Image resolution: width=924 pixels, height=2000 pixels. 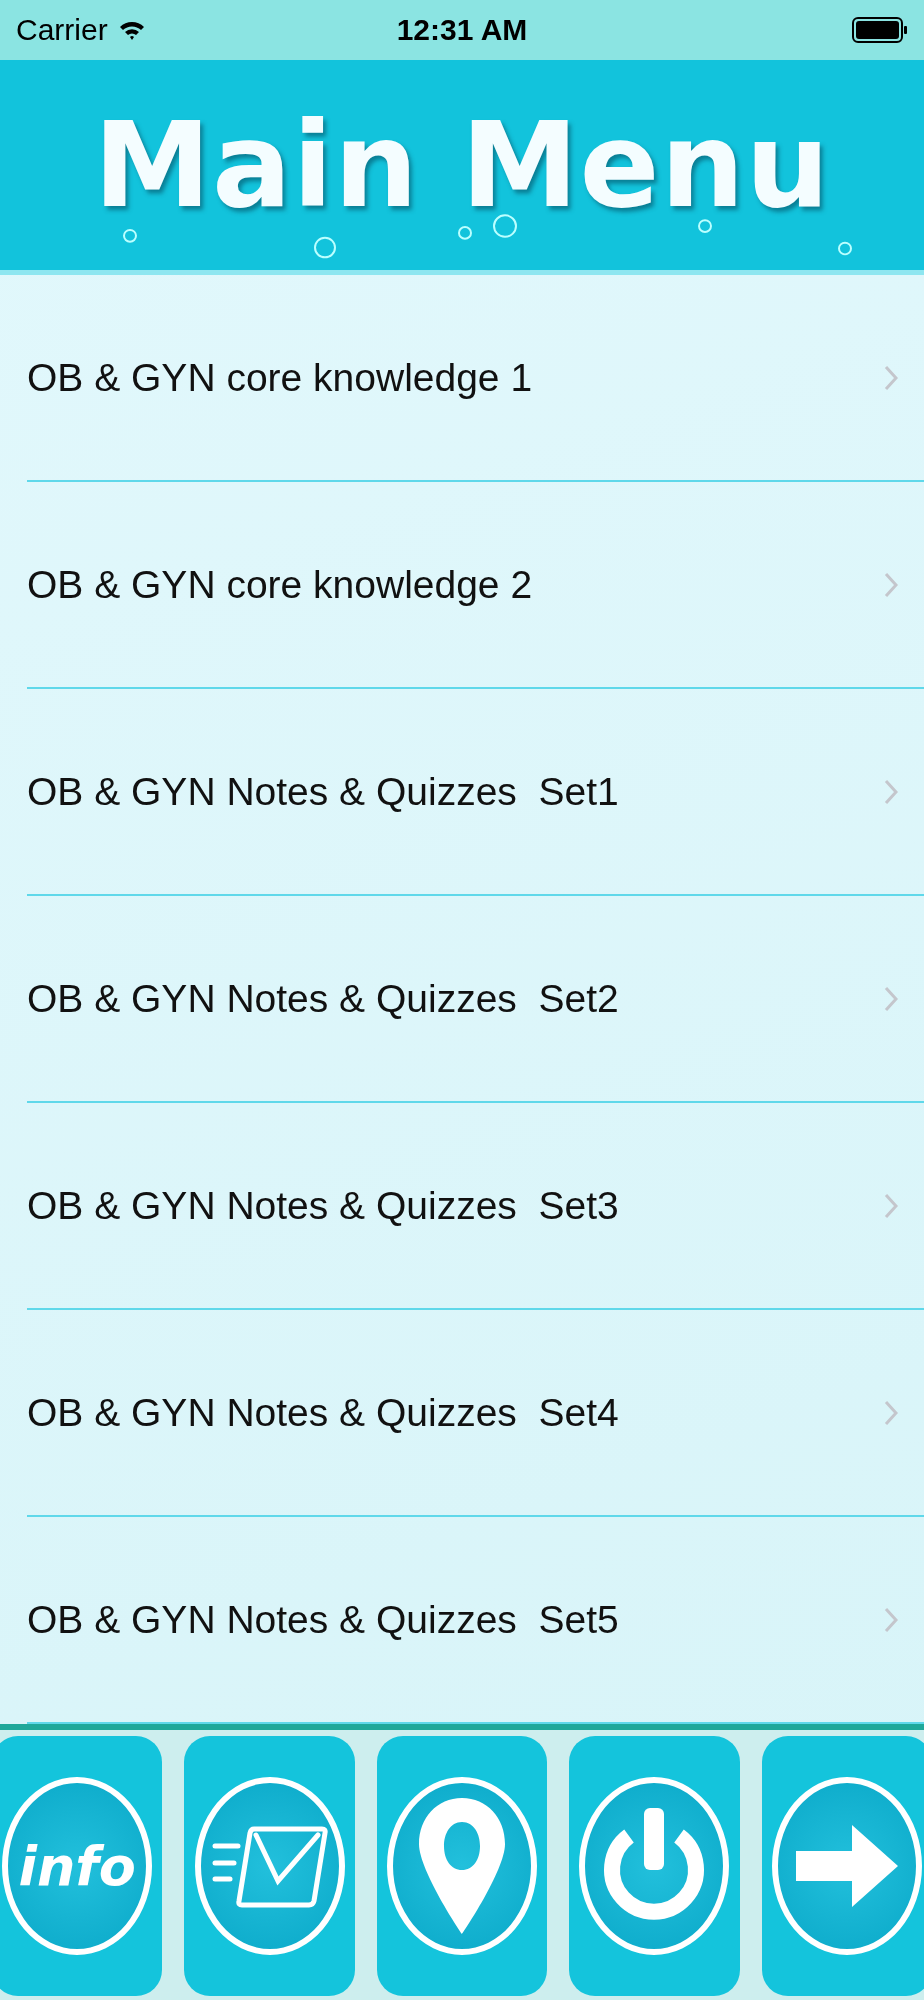 What do you see at coordinates (475, 585) in the screenshot?
I see `menu-item: OB & GYN core knowledge 2` at bounding box center [475, 585].